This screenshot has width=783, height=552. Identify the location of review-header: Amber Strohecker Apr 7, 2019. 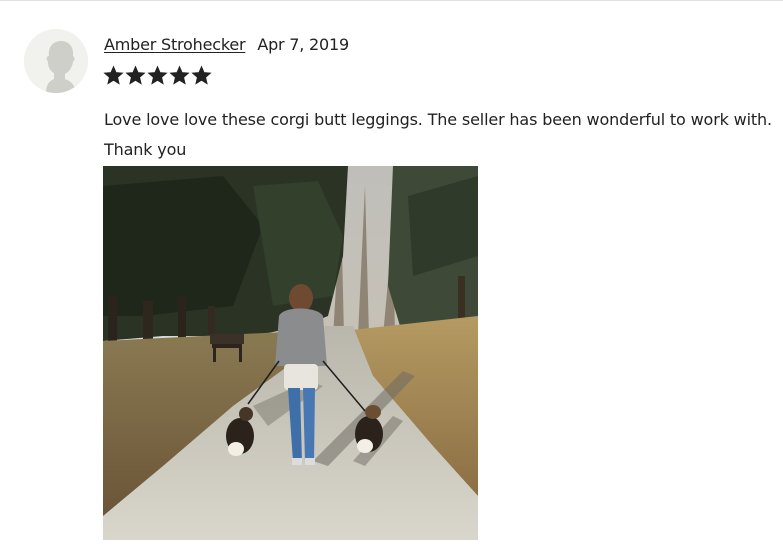
(226, 44).